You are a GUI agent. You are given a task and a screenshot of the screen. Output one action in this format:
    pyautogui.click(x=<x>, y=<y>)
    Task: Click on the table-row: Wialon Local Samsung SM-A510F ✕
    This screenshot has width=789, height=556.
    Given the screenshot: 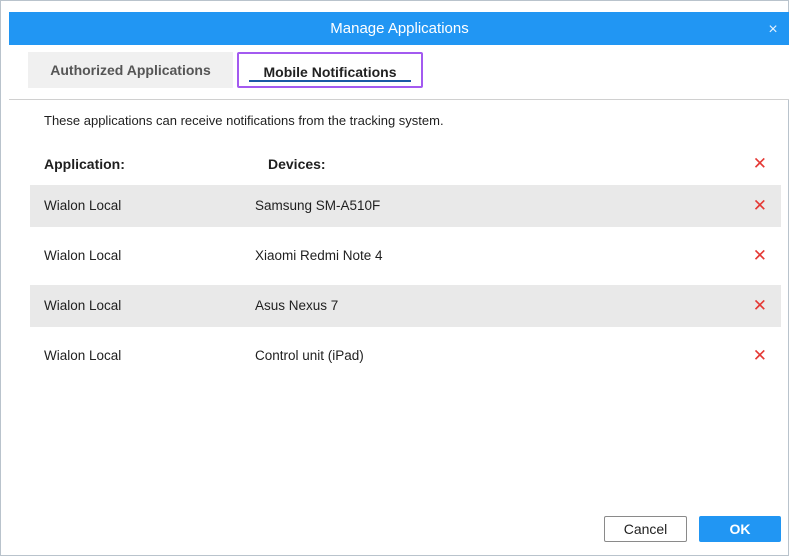 What is the action you would take?
    pyautogui.click(x=405, y=206)
    